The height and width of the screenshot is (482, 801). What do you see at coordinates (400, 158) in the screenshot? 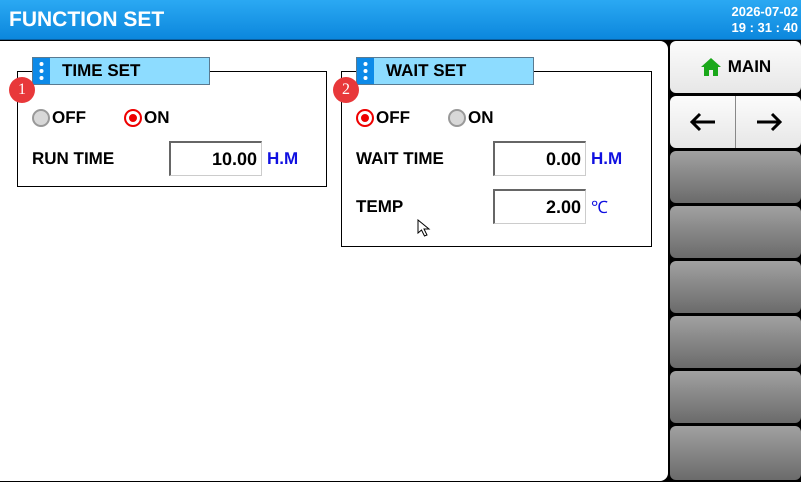
I see `field-label: WAIT TIME` at bounding box center [400, 158].